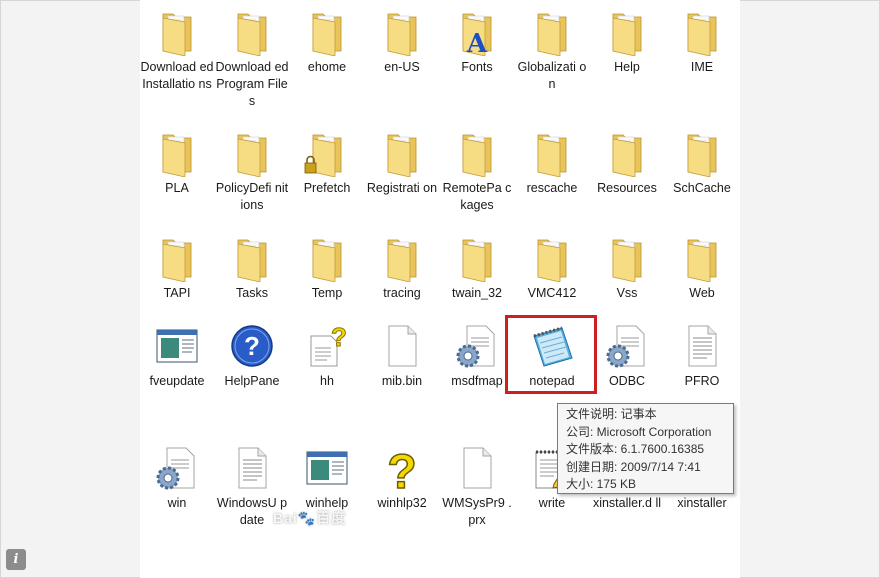 This screenshot has width=880, height=578. I want to click on file-item-resources: Resources, so click(627, 163).